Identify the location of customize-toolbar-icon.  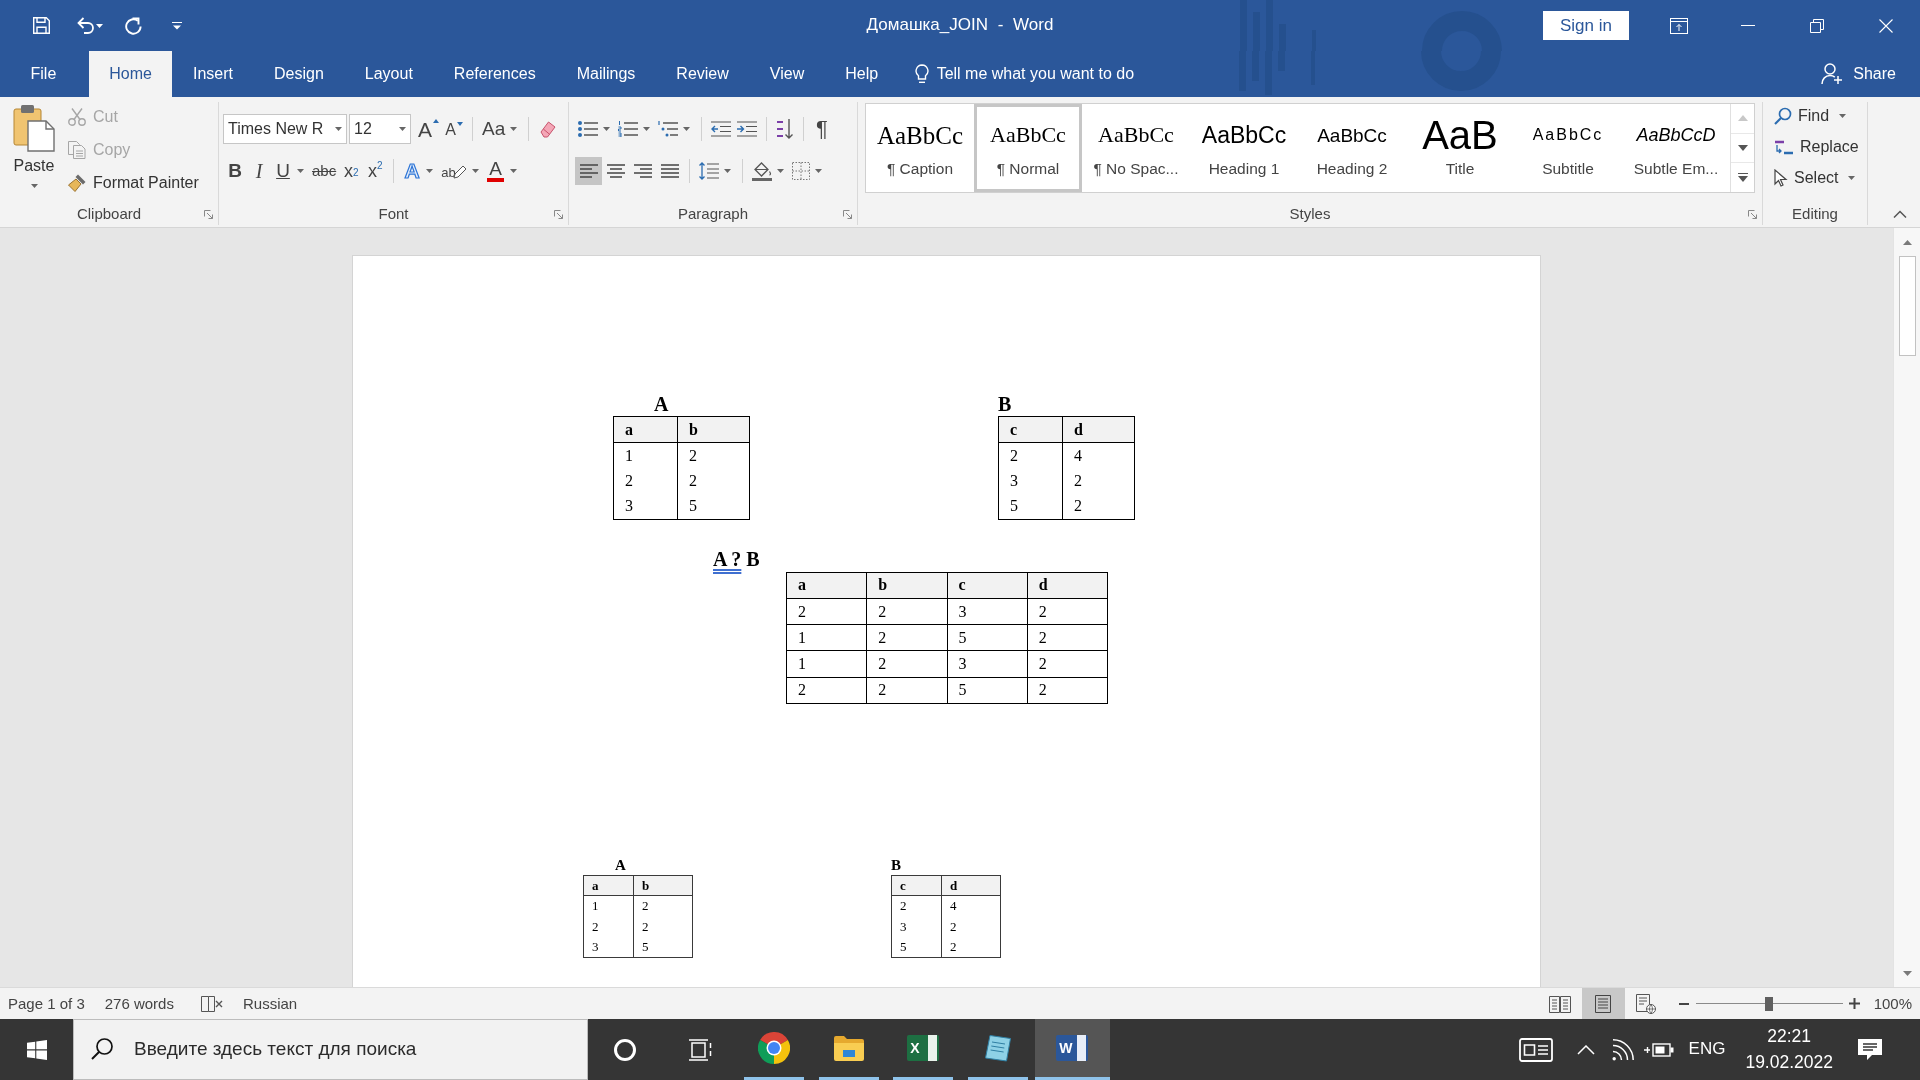
(177, 25).